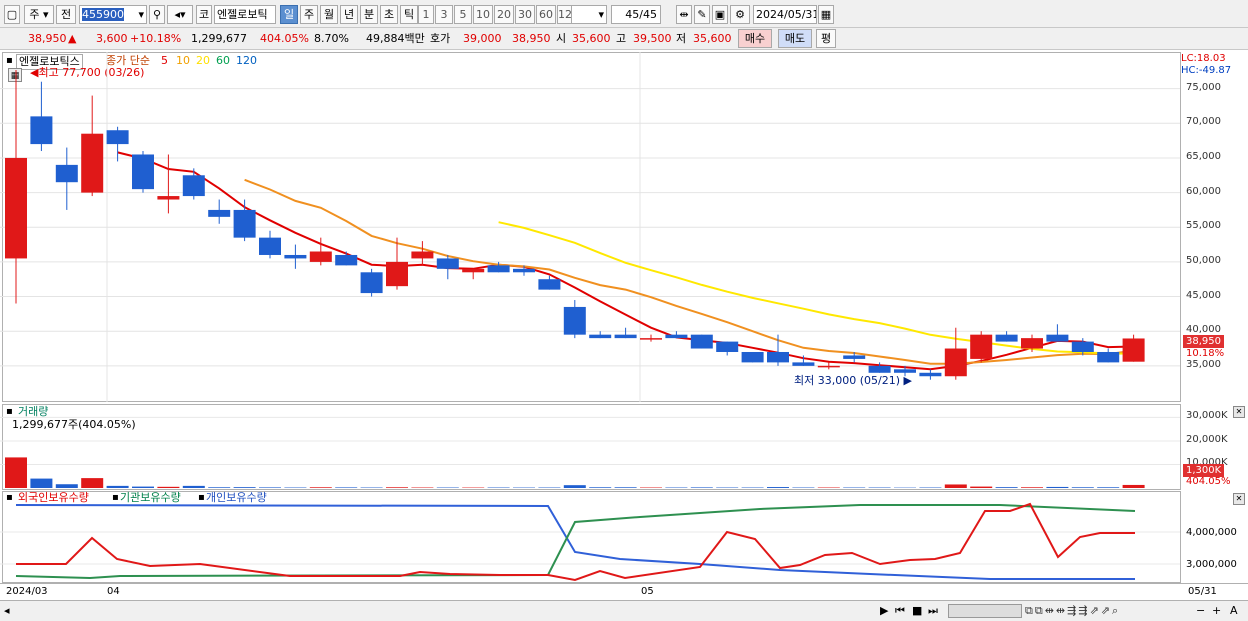 This screenshot has height=621, width=1248. I want to click on holding-chart-svg, so click(590, 542).